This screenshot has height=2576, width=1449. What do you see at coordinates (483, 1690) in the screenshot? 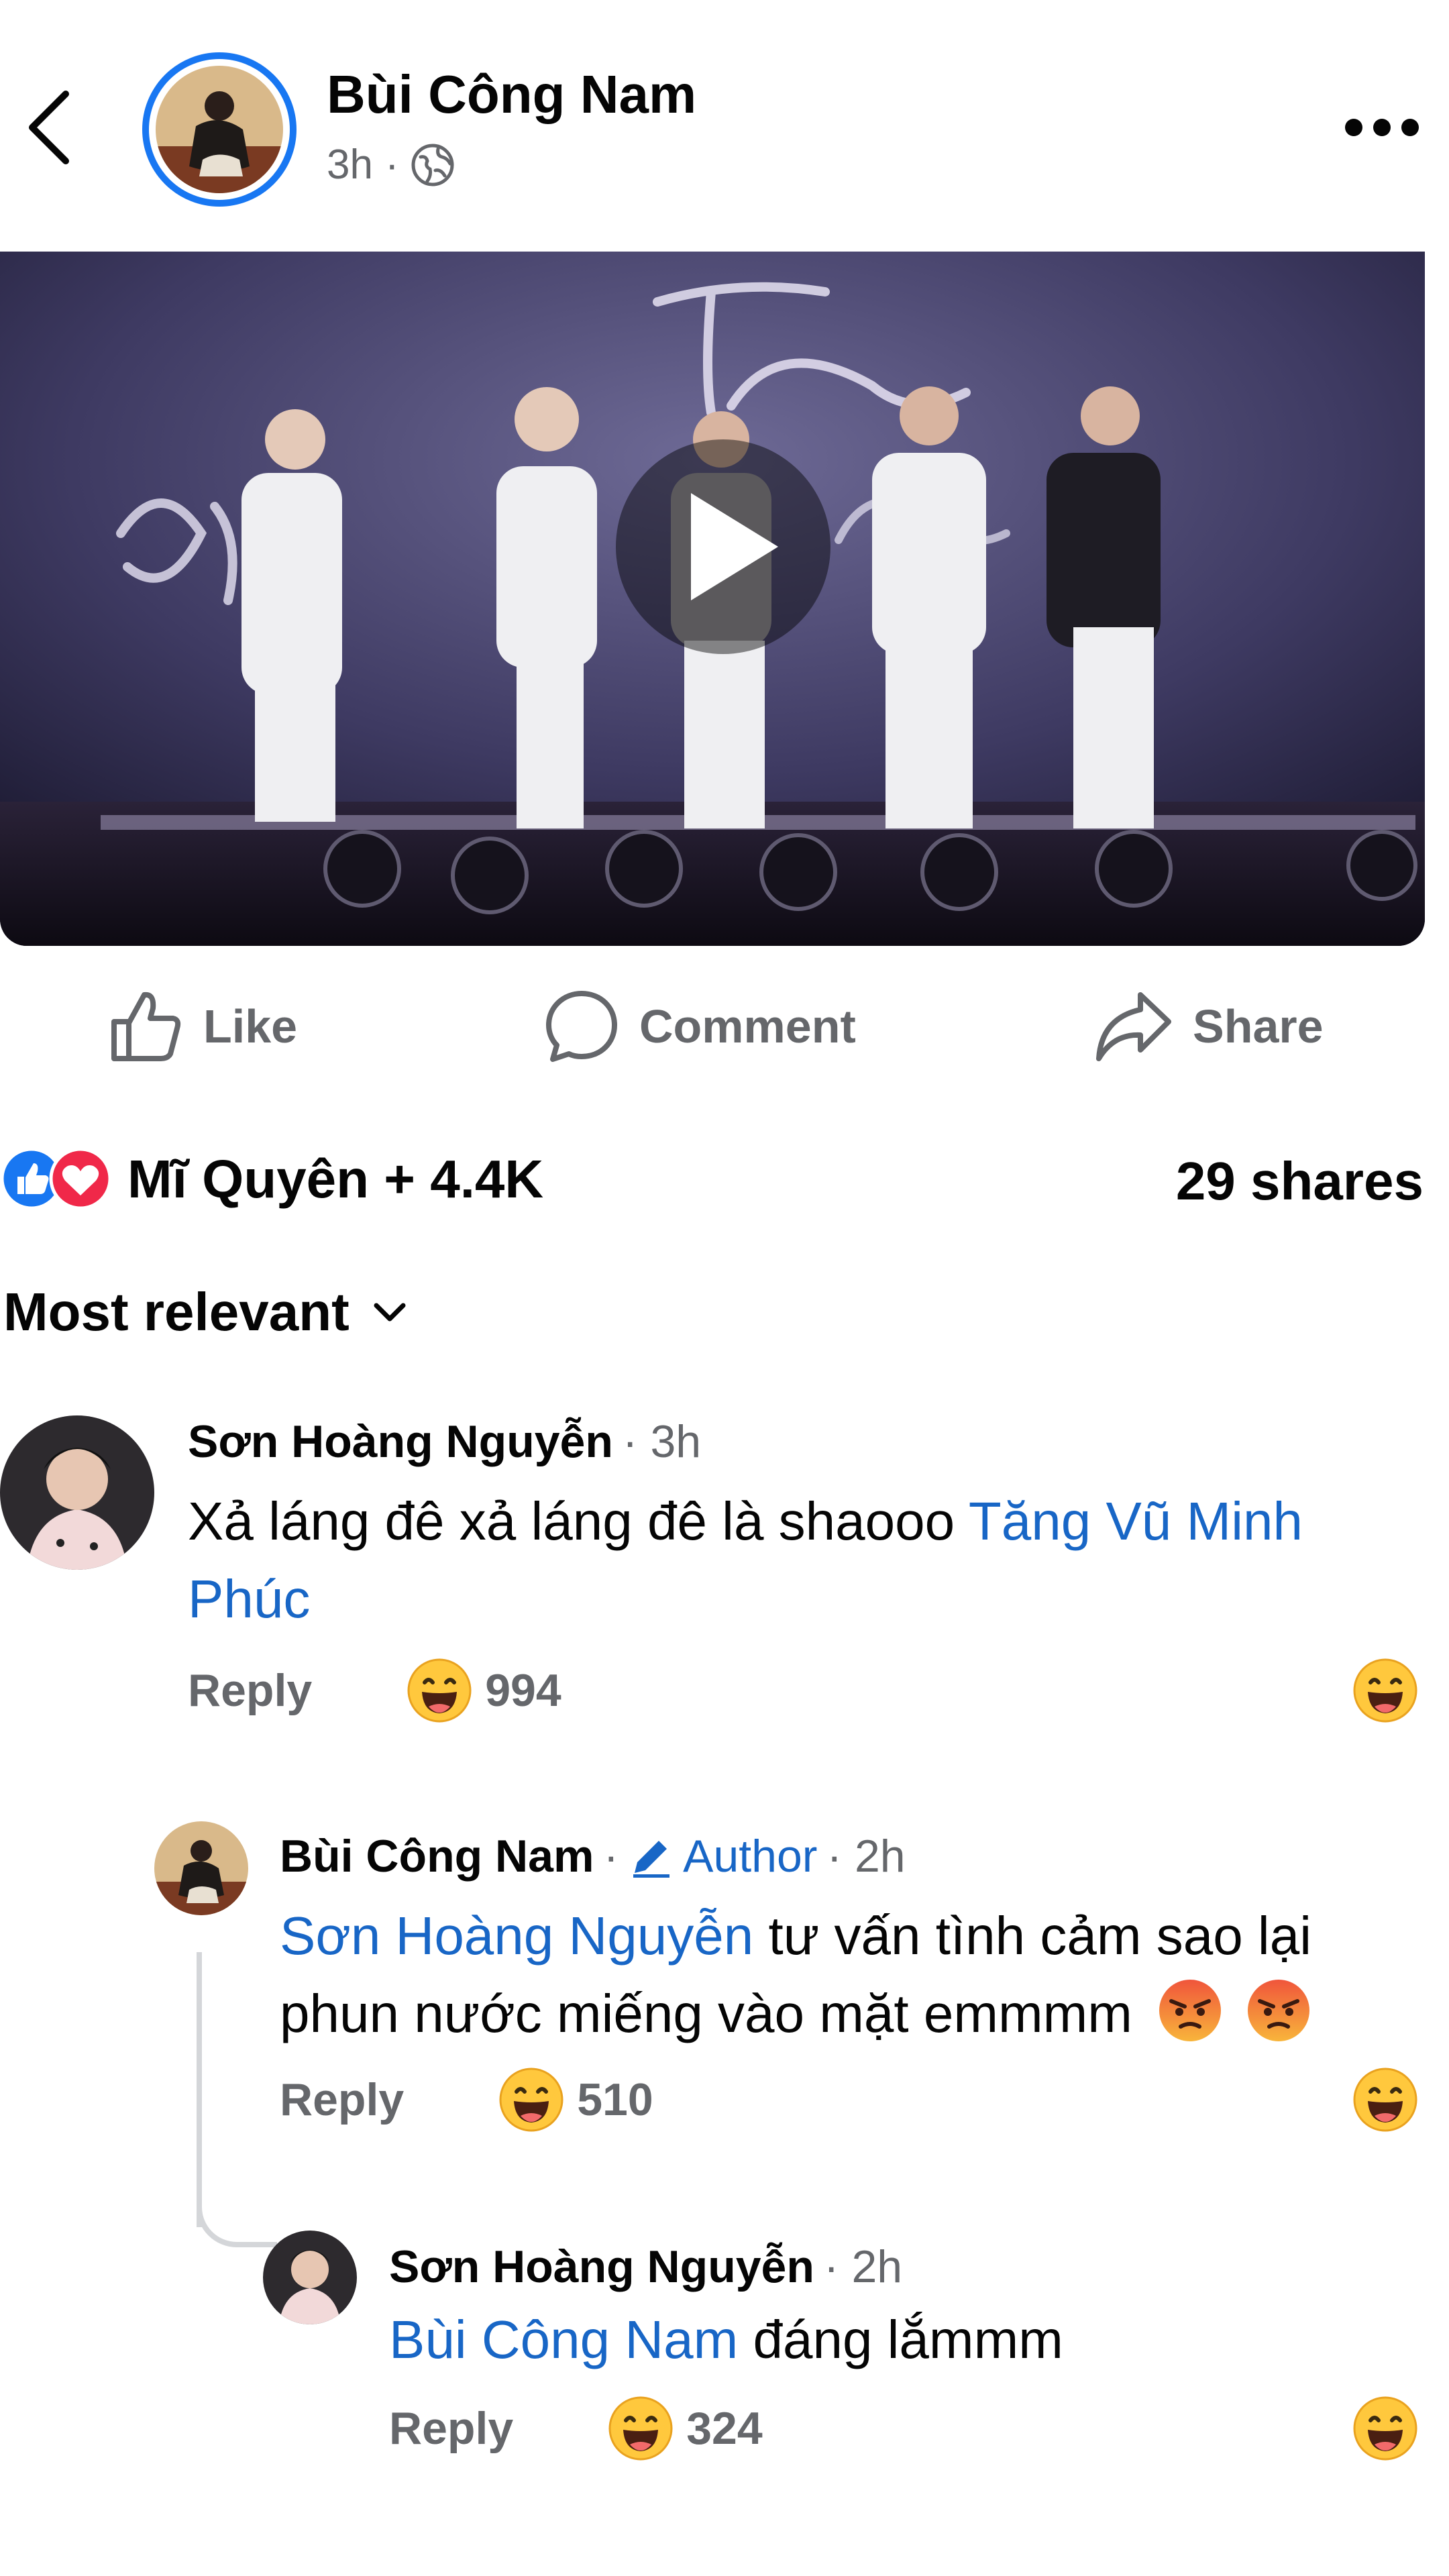
I see `reaction-count: 994` at bounding box center [483, 1690].